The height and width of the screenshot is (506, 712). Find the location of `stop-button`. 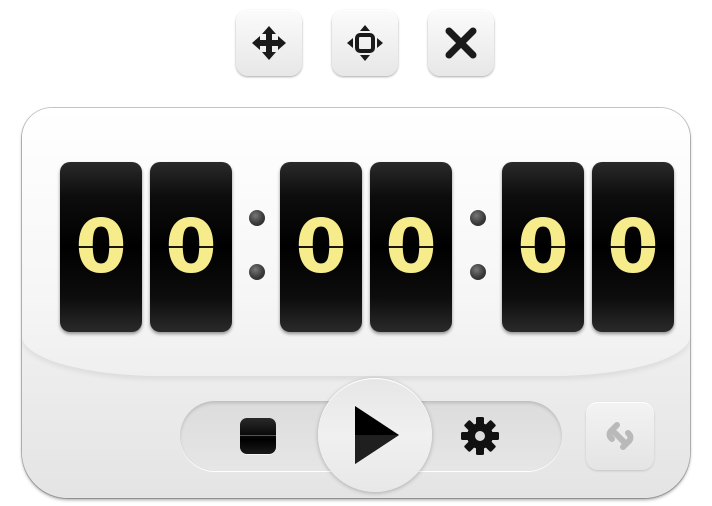

stop-button is located at coordinates (258, 436).